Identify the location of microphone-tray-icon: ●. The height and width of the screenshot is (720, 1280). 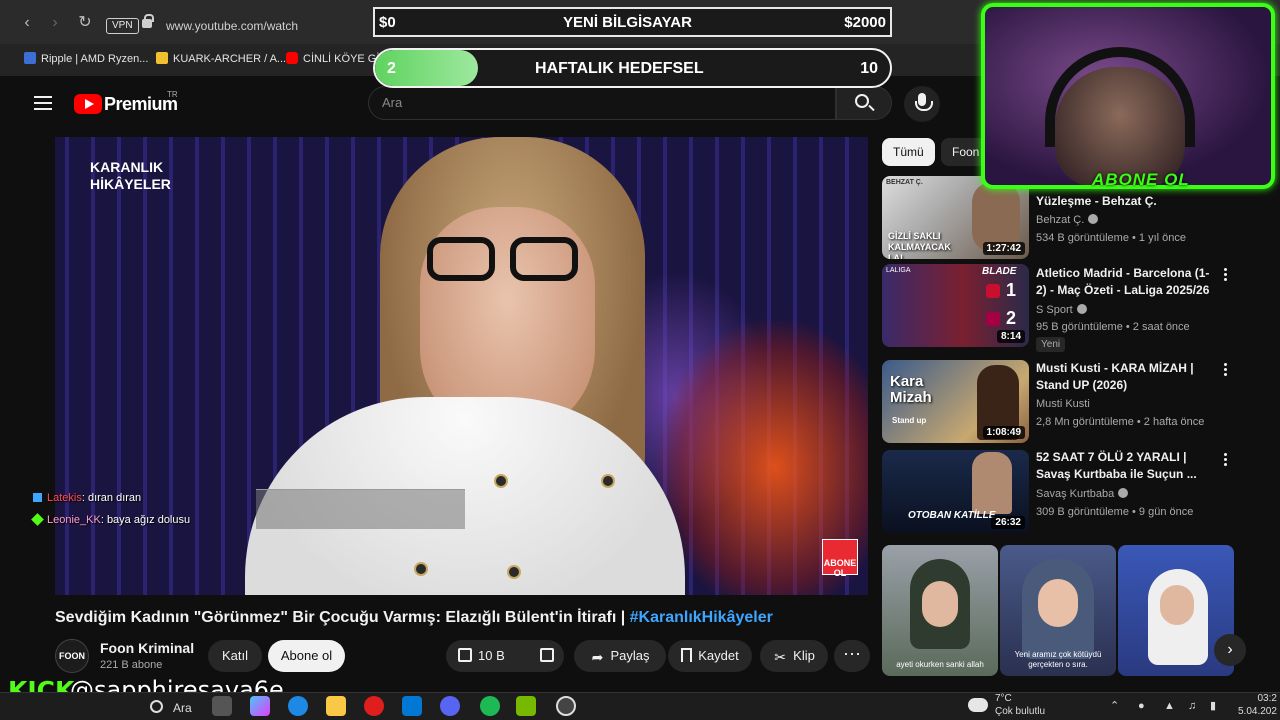
(1144, 706).